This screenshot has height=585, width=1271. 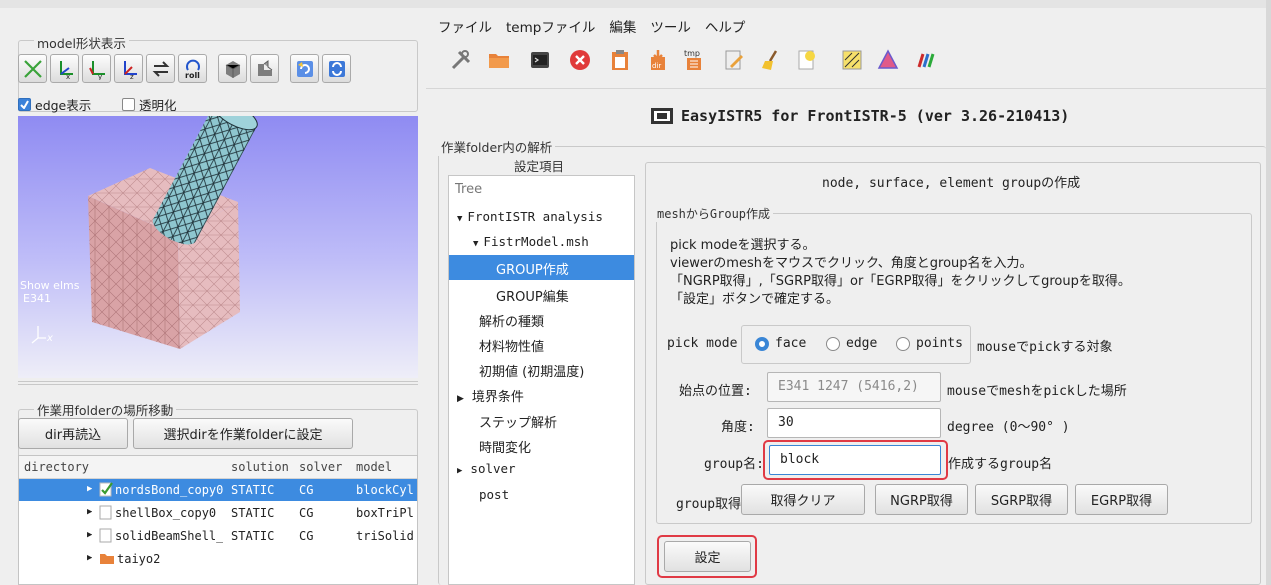 What do you see at coordinates (465, 26) in the screenshot?
I see `menu-file: ファイル` at bounding box center [465, 26].